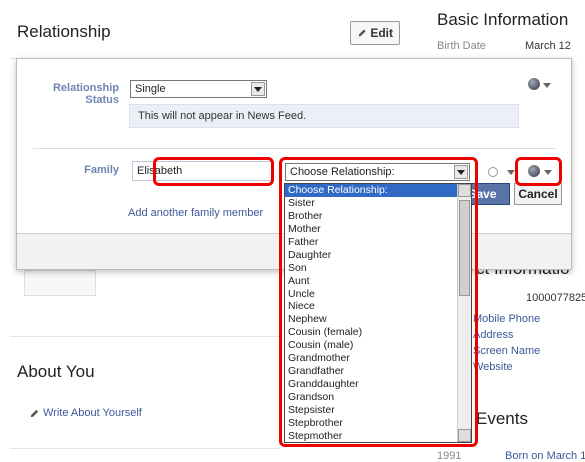  What do you see at coordinates (506, 351) in the screenshot?
I see `contact-screen-name: Screen Name` at bounding box center [506, 351].